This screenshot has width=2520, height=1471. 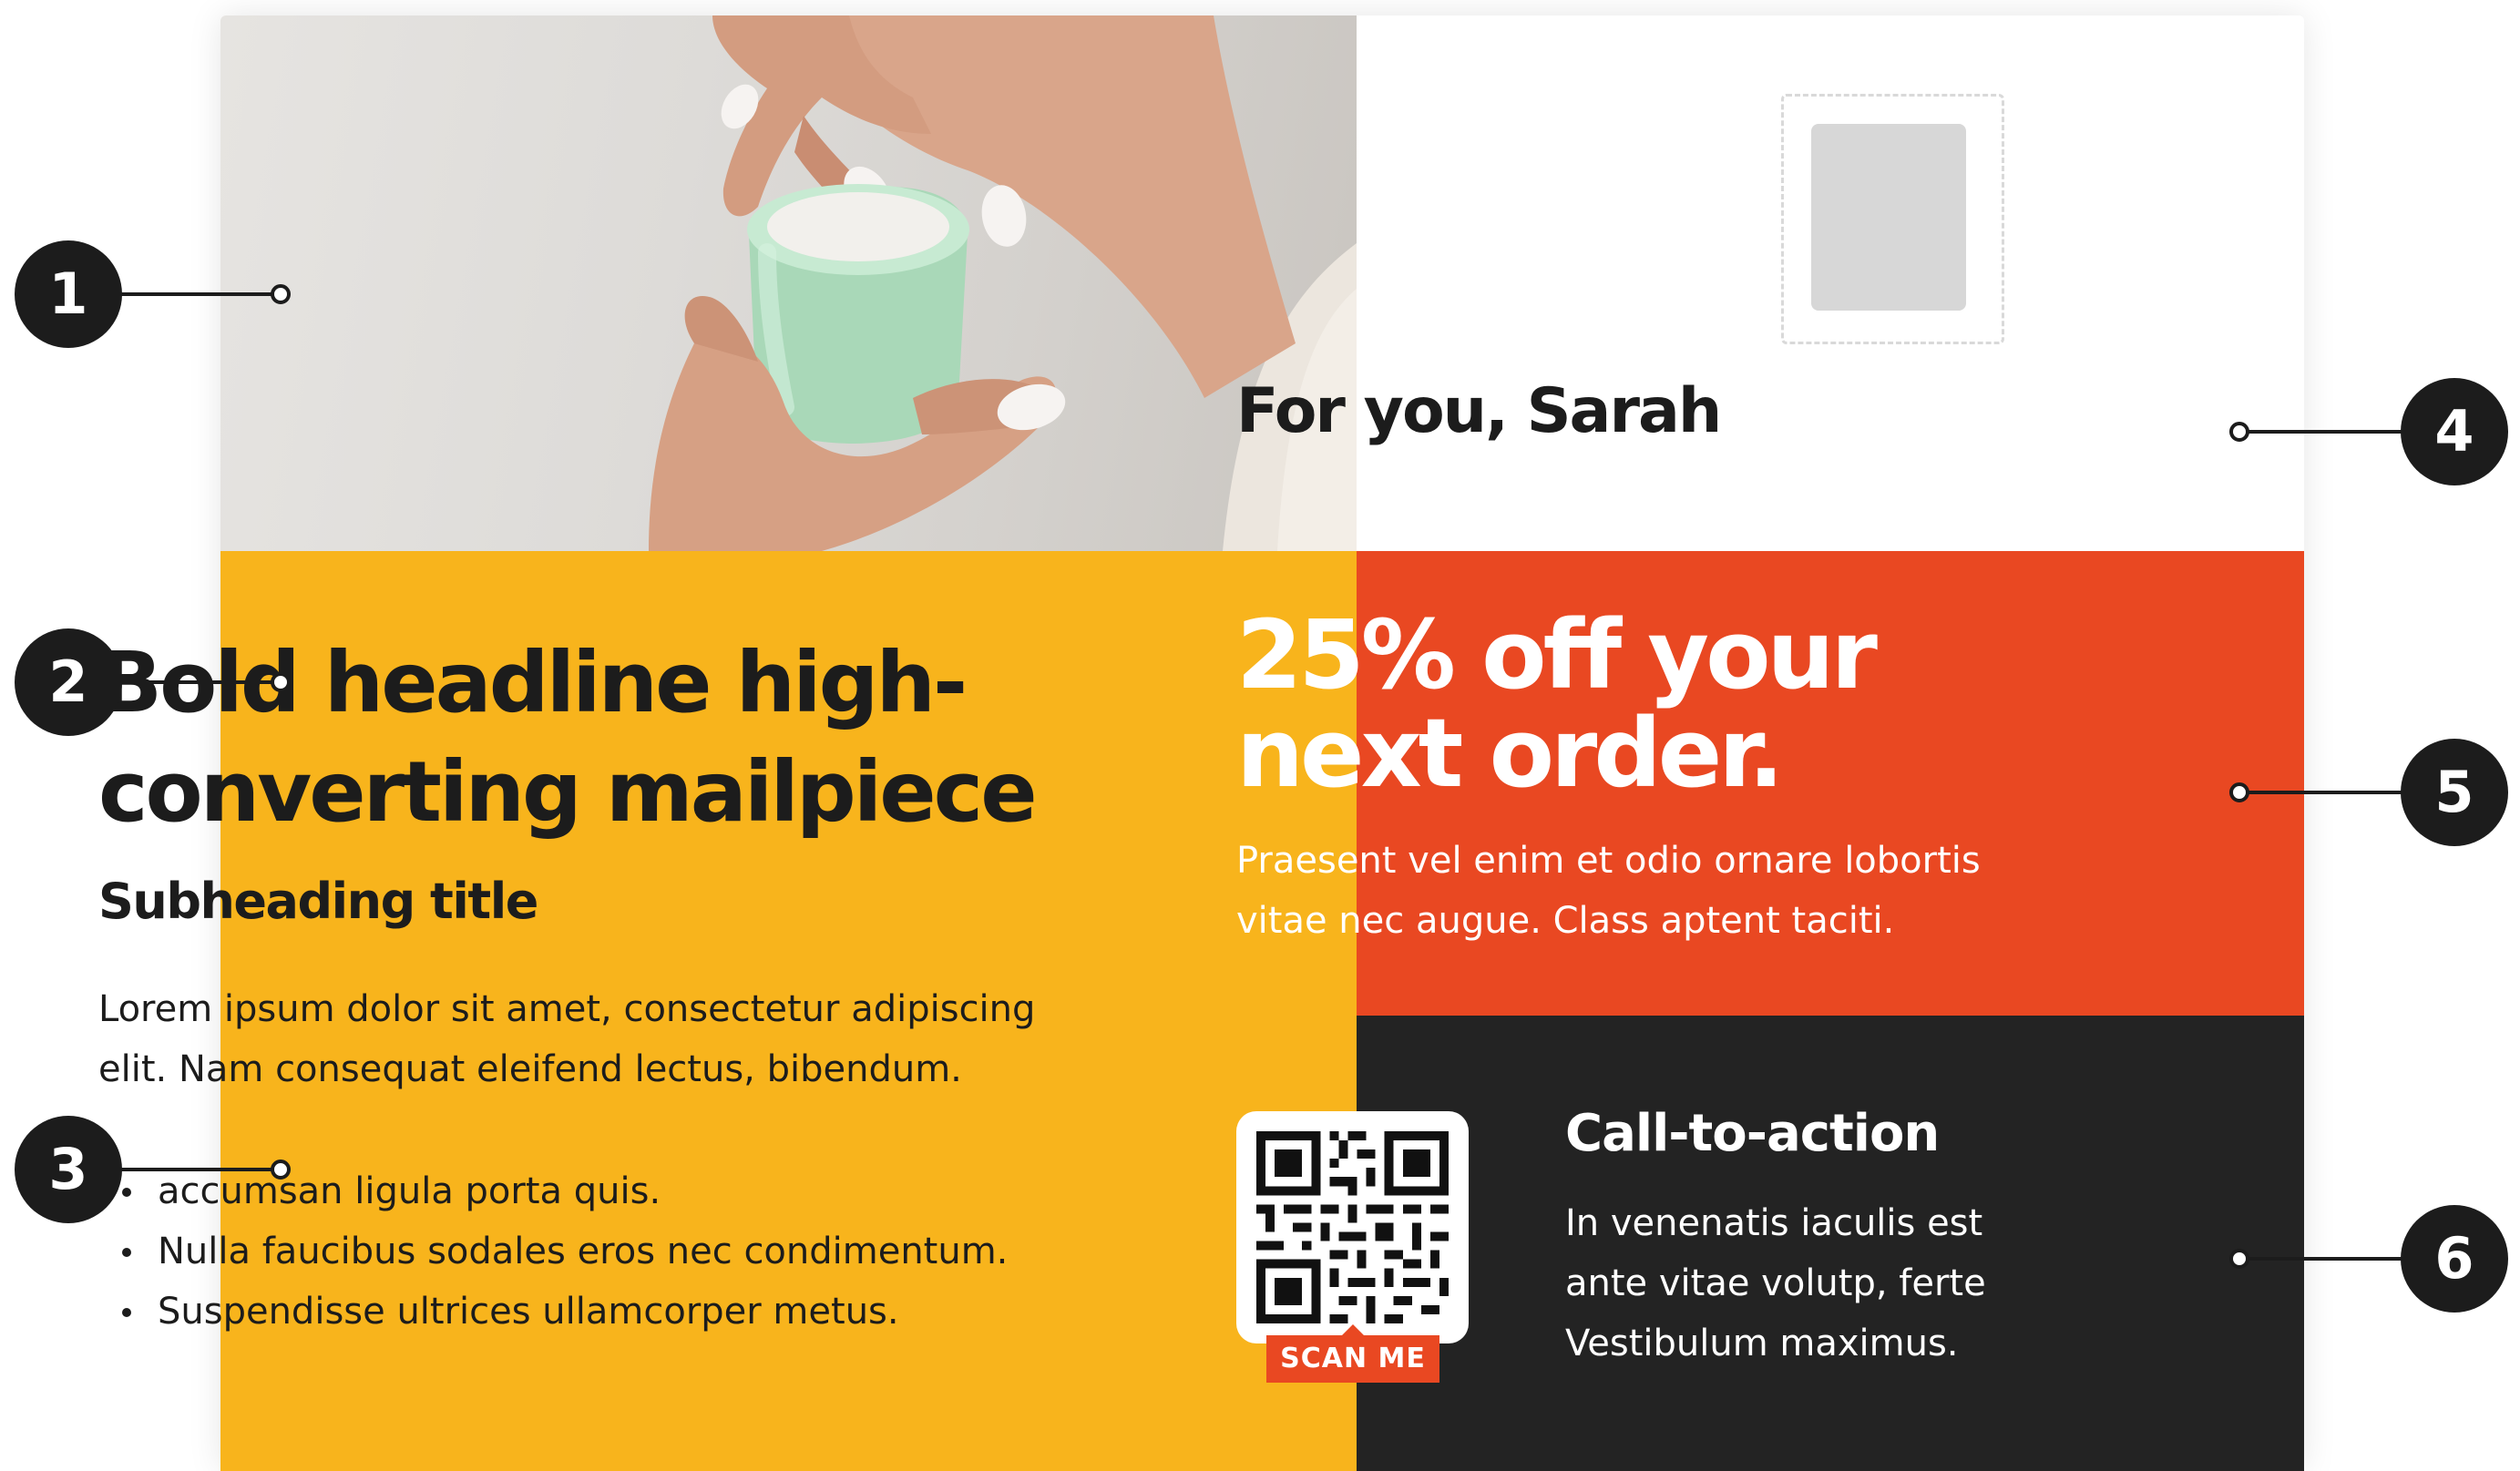 What do you see at coordinates (599, 1312) in the screenshot?
I see `bullet-item: Suspendisse ultrices ullamcorper metus.` at bounding box center [599, 1312].